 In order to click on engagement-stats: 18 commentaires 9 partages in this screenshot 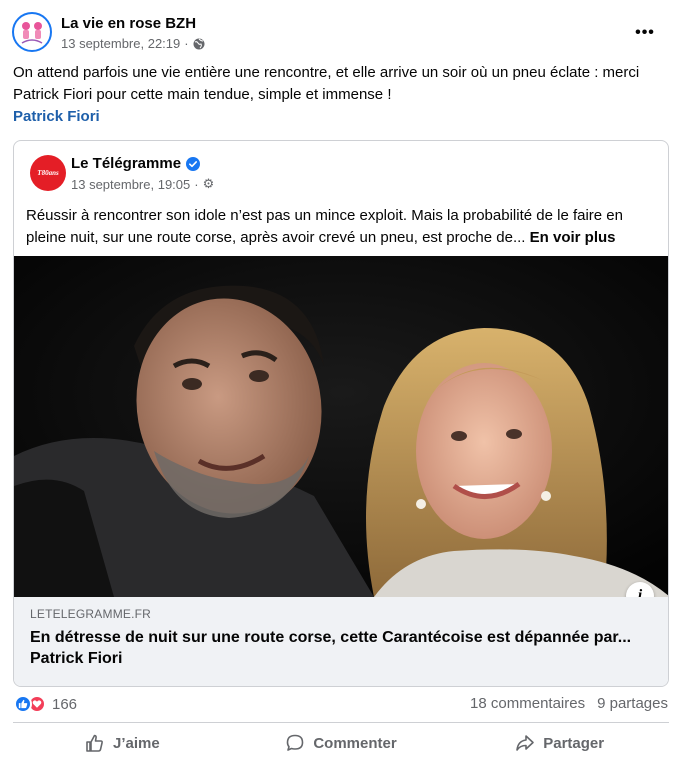, I will do `click(569, 703)`.